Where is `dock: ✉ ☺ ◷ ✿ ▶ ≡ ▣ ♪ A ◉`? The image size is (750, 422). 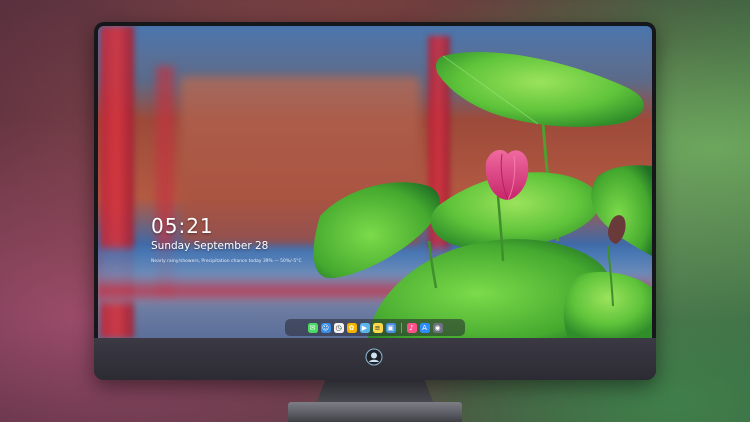
dock: ✉ ☺ ◷ ✿ ▶ ≡ ▣ ♪ A ◉ is located at coordinates (375, 327).